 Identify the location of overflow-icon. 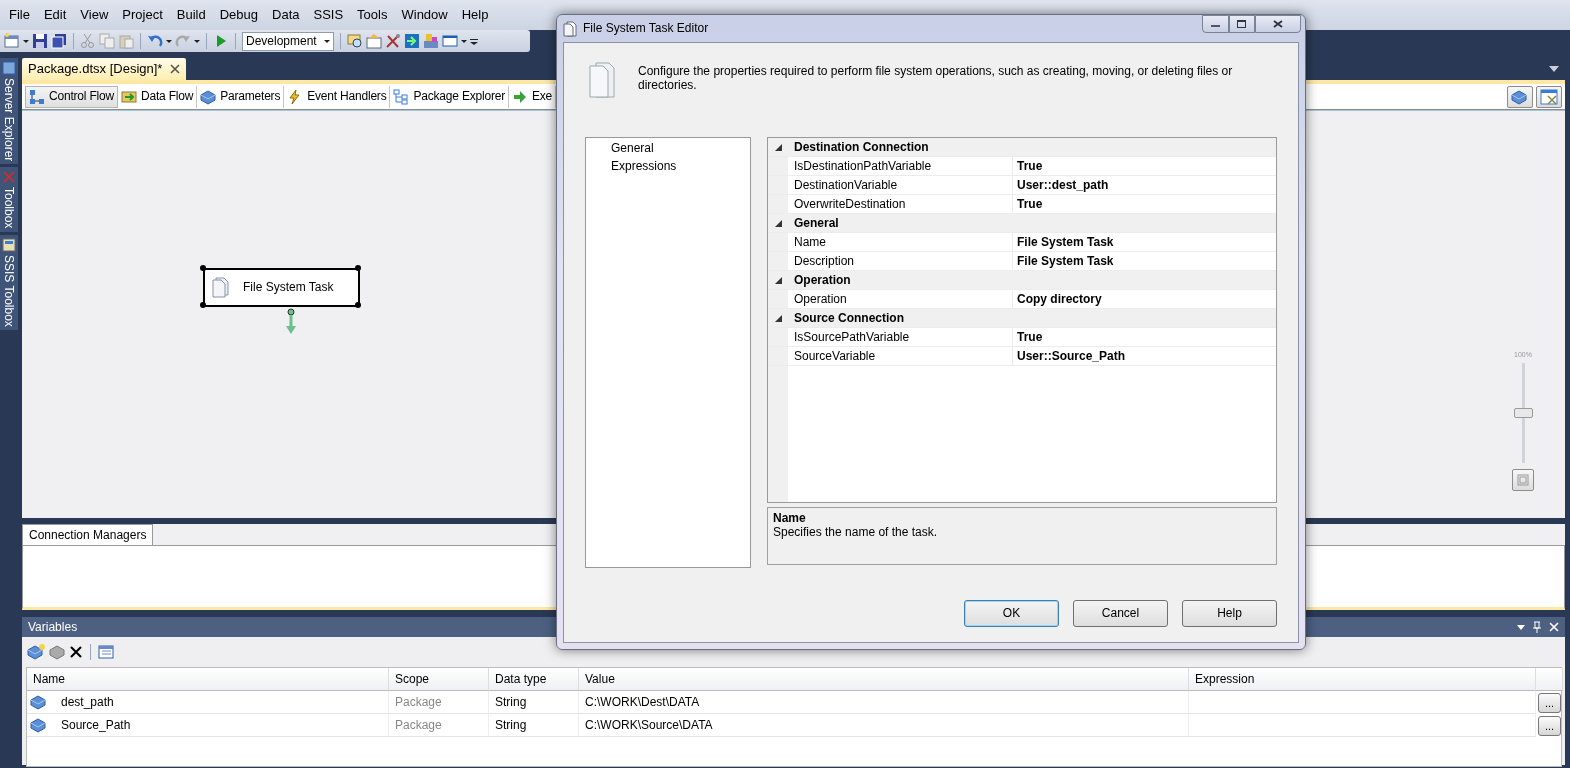
(474, 41).